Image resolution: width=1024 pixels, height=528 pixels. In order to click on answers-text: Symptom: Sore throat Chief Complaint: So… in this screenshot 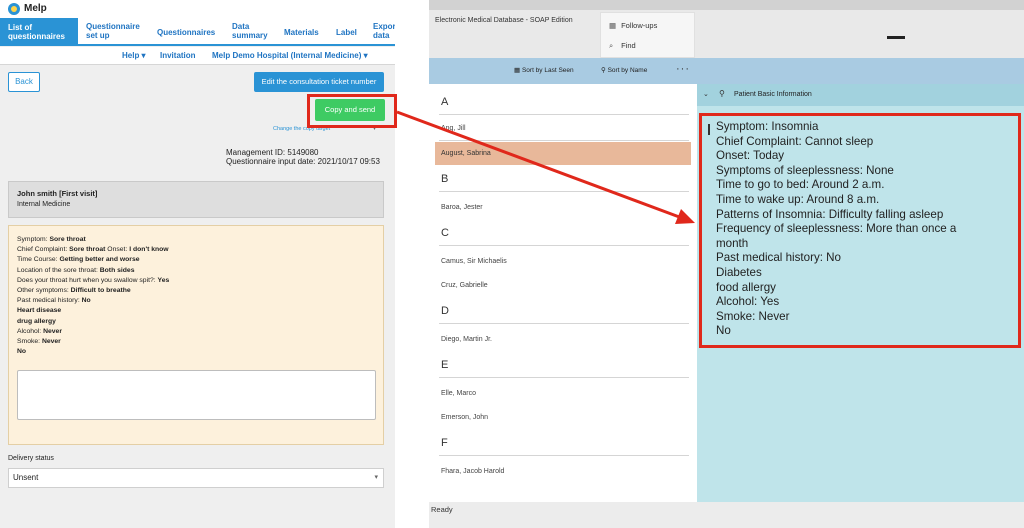, I will do `click(93, 296)`.